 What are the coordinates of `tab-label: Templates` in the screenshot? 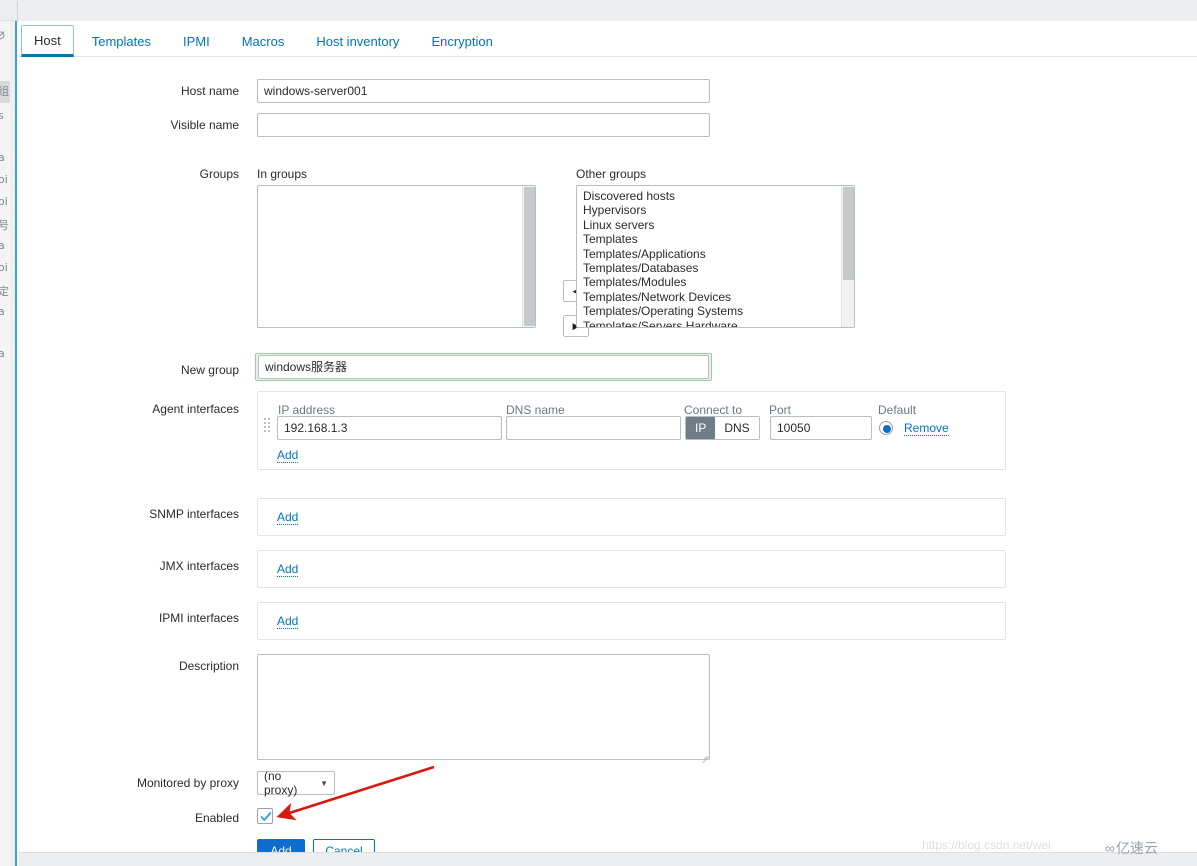 It's located at (121, 41).